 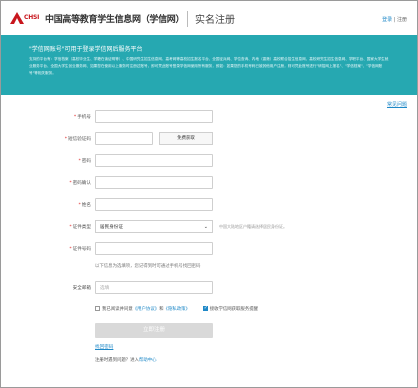 I want to click on agreement-row: 我已阅读并同意《用户协议》和《隐私政策》 接收学信网获取服务提醒, so click(x=176, y=308).